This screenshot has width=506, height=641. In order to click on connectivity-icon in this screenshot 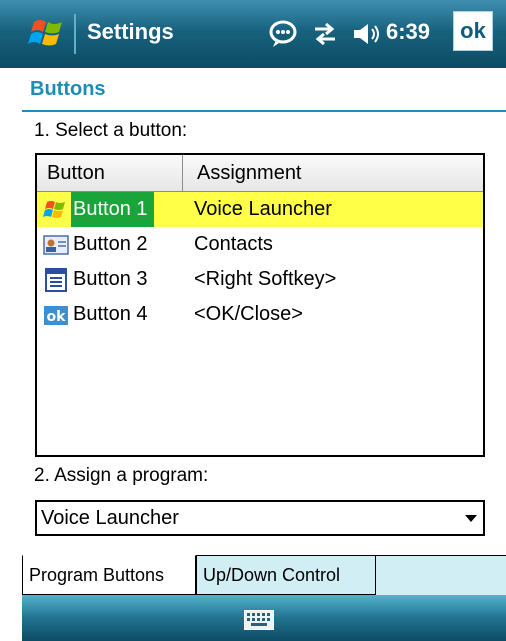, I will do `click(325, 34)`.